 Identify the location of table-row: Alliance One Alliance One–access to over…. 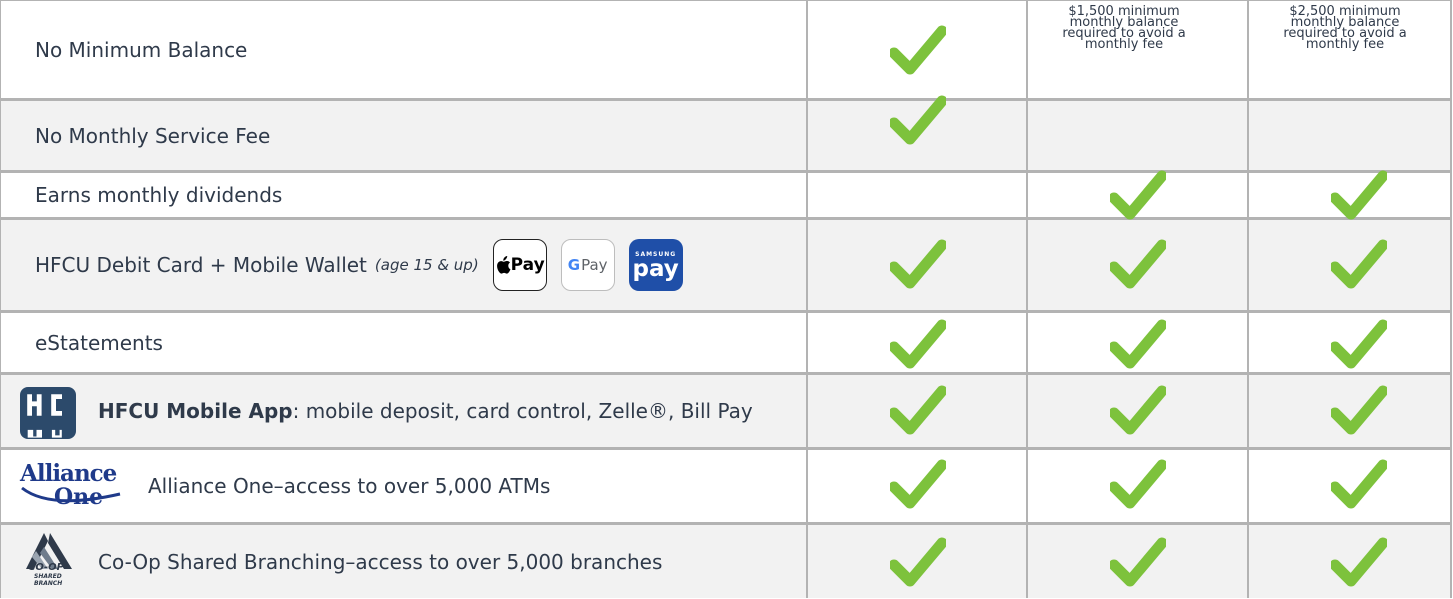
(726, 487).